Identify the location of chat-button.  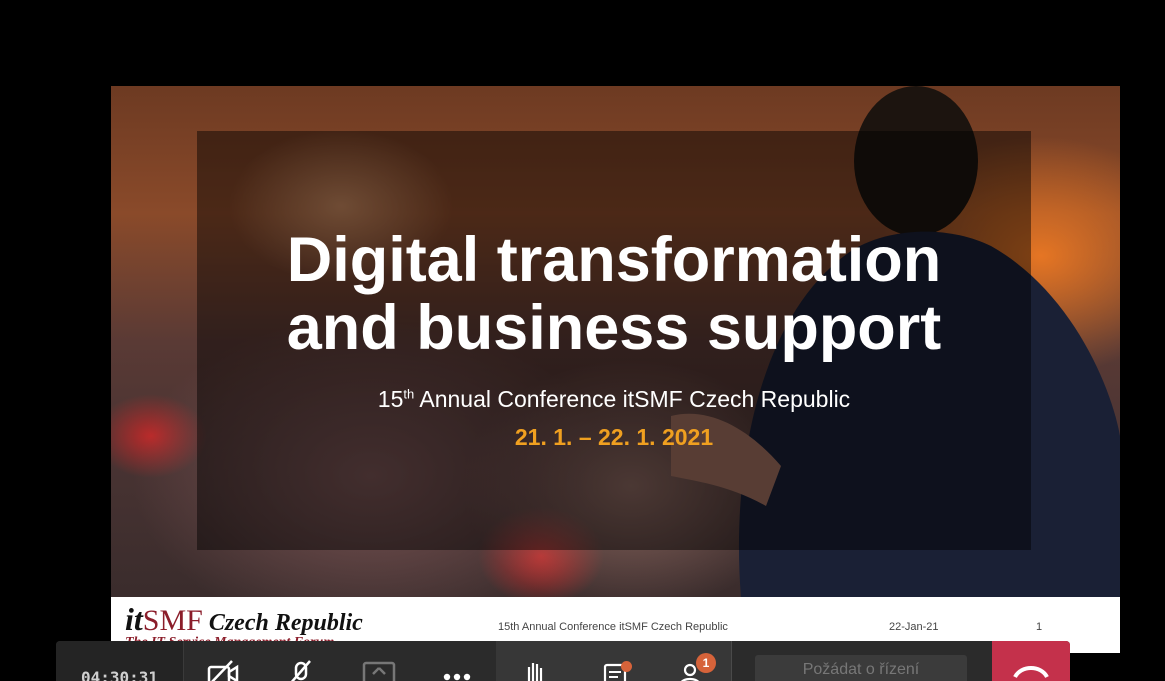
(616, 661).